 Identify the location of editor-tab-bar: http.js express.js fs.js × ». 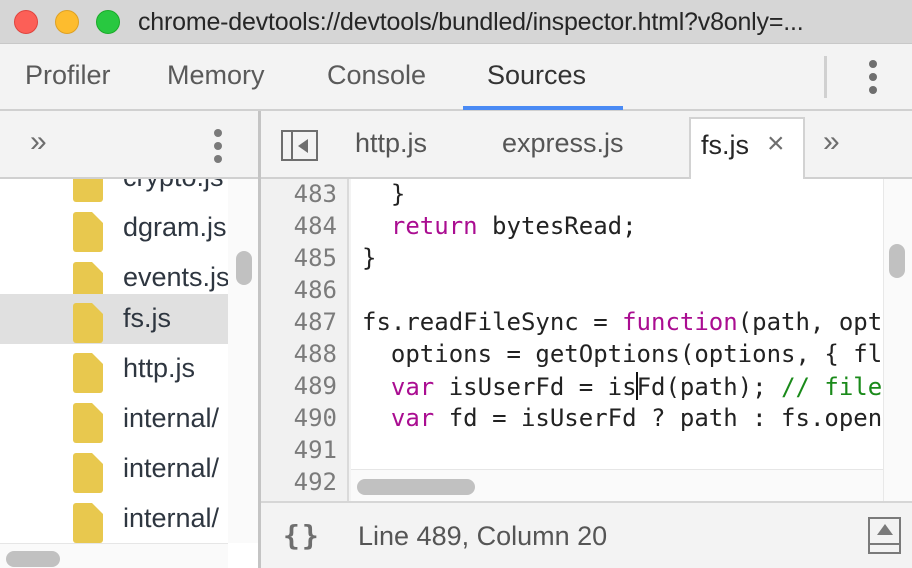
(586, 145).